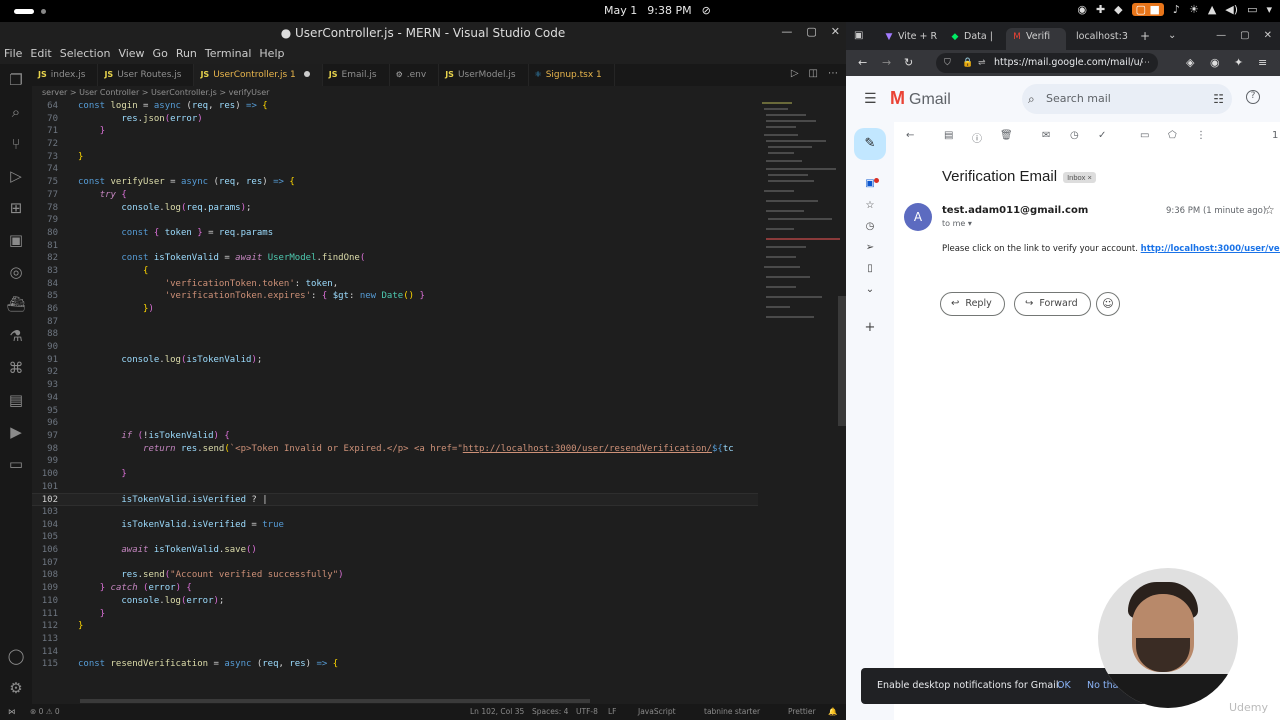 This screenshot has height=720, width=1280. Describe the element at coordinates (1102, 135) in the screenshot. I see `add-task-icon: ✓` at that location.